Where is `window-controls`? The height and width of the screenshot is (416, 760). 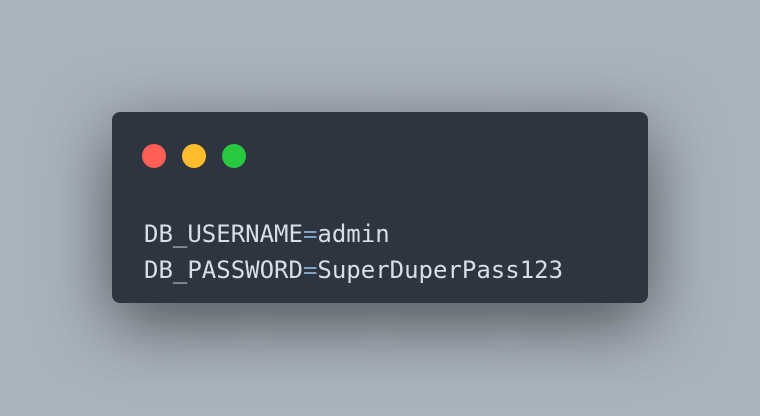 window-controls is located at coordinates (194, 156).